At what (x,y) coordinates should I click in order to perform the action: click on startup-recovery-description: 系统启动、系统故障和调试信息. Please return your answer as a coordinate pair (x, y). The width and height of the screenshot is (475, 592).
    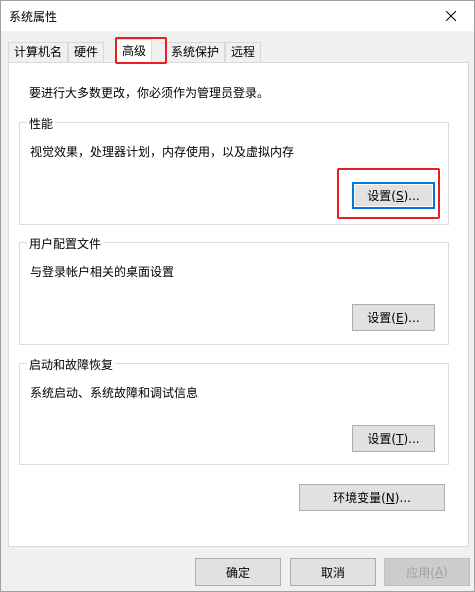
    Looking at the image, I should click on (114, 393).